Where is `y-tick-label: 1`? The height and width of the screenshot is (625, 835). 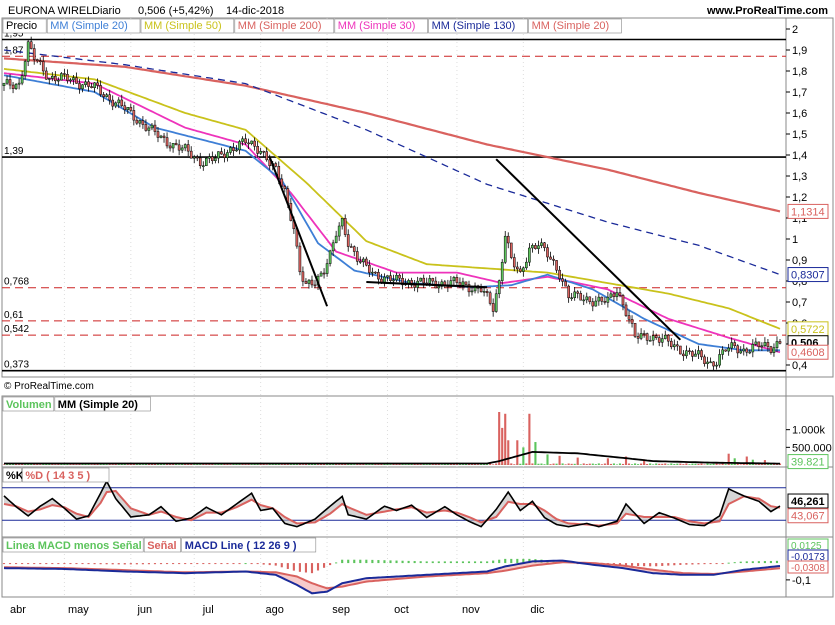
y-tick-label: 1 is located at coordinates (795, 240).